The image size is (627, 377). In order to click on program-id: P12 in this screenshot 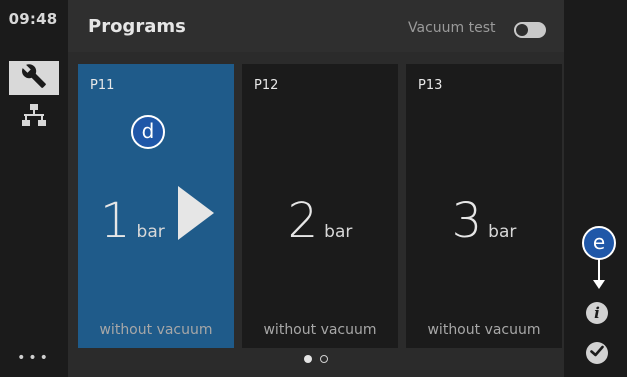, I will do `click(266, 85)`.